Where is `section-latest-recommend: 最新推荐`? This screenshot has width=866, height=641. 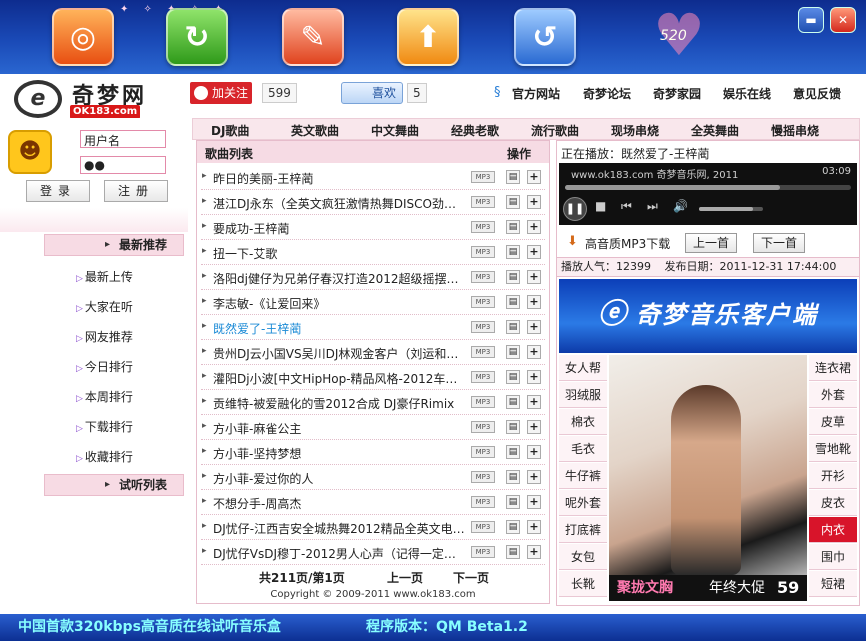 section-latest-recommend: 最新推荐 is located at coordinates (114, 245).